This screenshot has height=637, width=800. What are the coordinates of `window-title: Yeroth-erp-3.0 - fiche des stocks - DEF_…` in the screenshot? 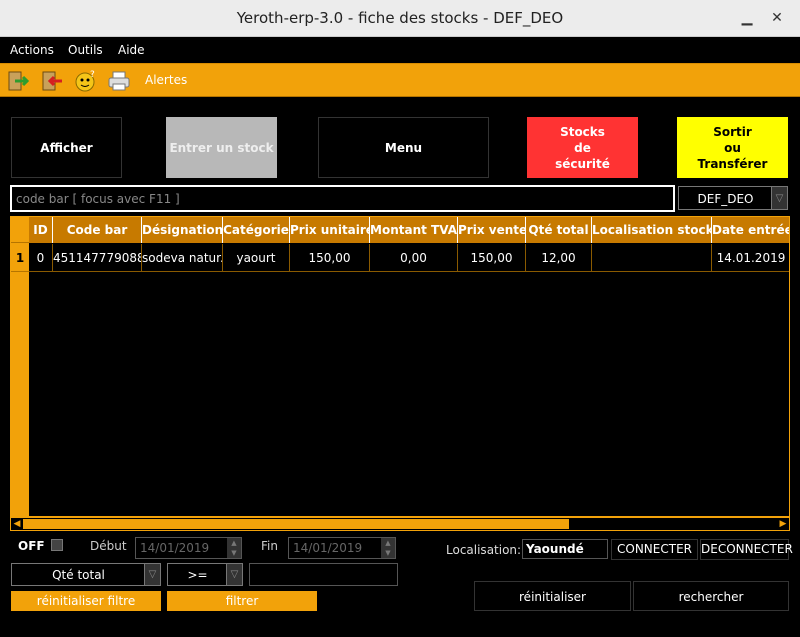 It's located at (400, 18).